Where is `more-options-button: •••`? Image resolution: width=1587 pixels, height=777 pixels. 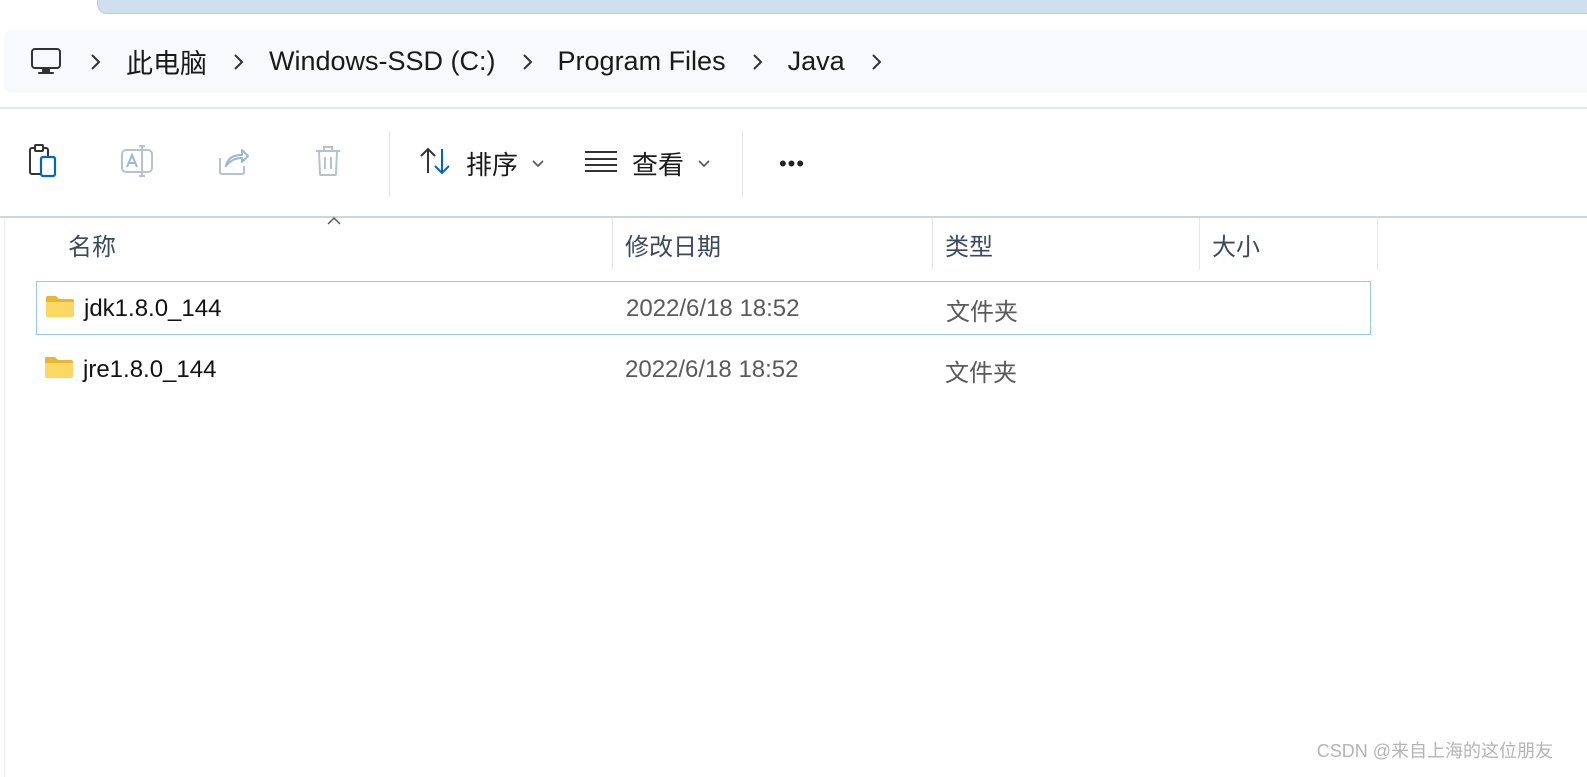
more-options-button: ••• is located at coordinates (792, 164).